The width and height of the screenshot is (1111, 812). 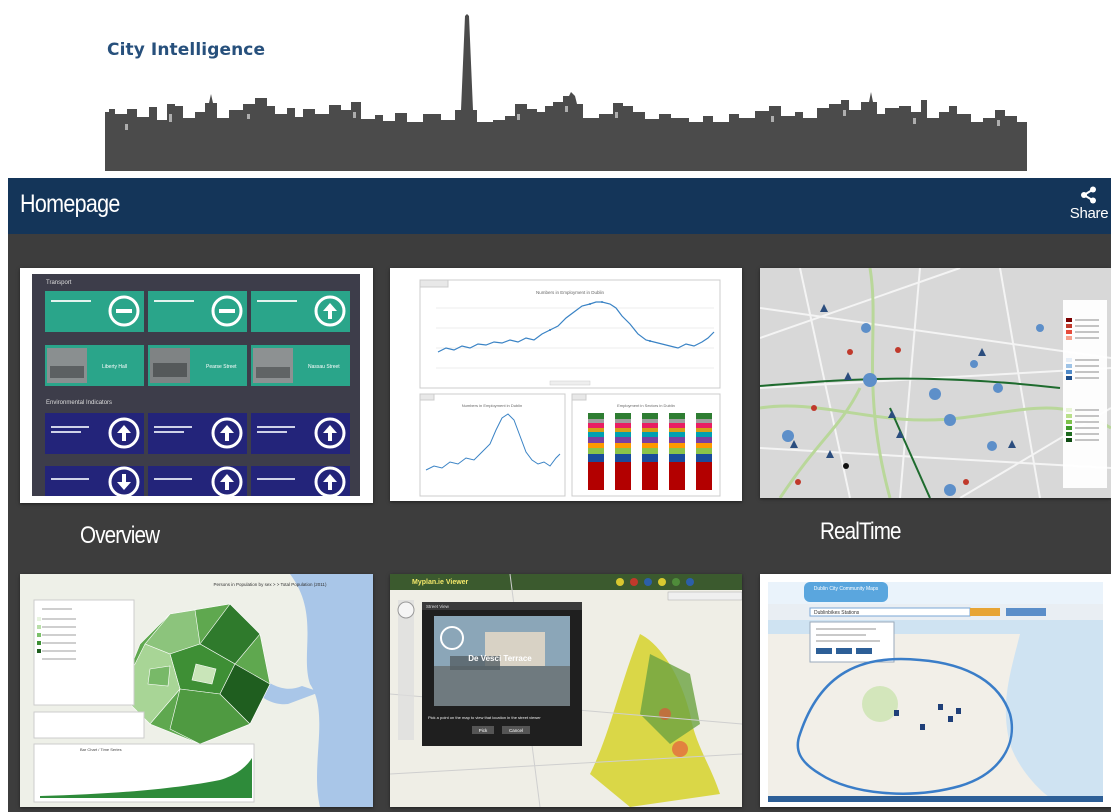 What do you see at coordinates (1089, 213) in the screenshot?
I see `share-label: Share` at bounding box center [1089, 213].